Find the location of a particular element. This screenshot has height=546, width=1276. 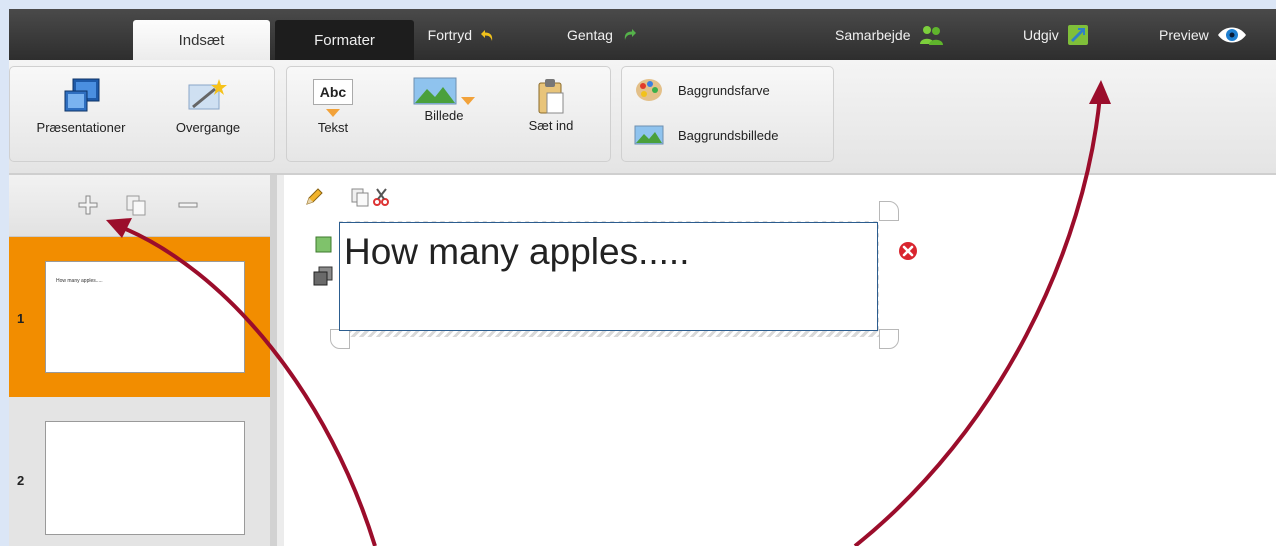

background-image-button: Baggrundsbillede is located at coordinates (706, 135).